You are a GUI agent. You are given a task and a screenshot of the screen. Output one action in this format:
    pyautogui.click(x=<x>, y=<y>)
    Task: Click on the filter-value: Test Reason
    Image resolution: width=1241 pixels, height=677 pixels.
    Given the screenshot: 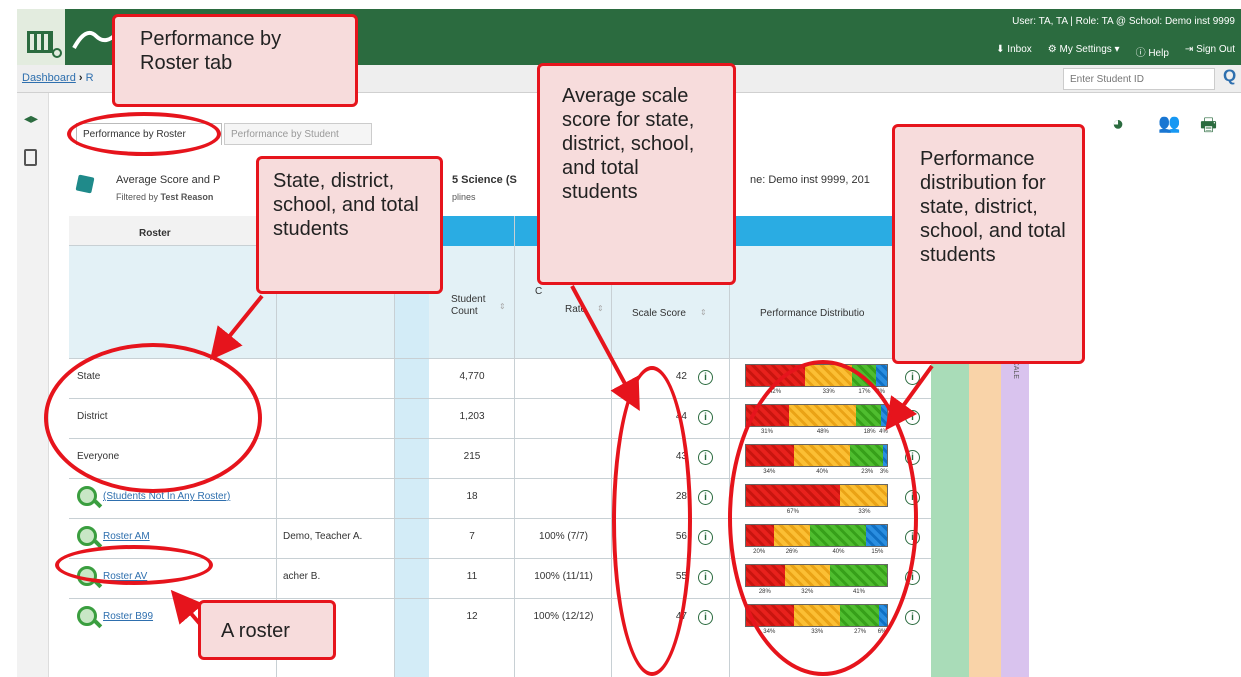 What is the action you would take?
    pyautogui.click(x=187, y=197)
    